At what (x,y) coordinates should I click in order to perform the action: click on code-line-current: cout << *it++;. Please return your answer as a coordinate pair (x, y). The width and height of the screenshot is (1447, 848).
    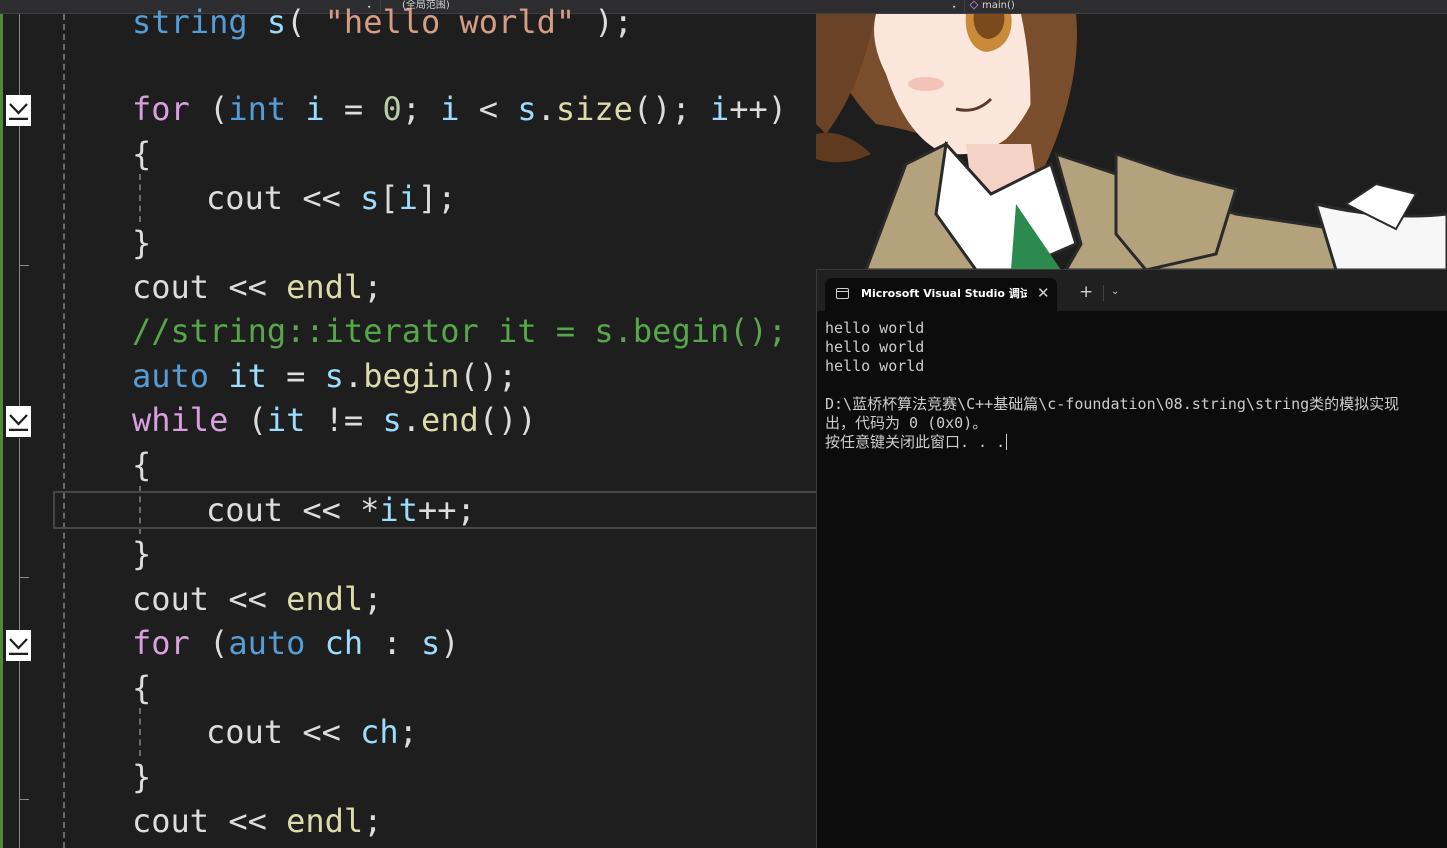
    Looking at the image, I should click on (341, 510).